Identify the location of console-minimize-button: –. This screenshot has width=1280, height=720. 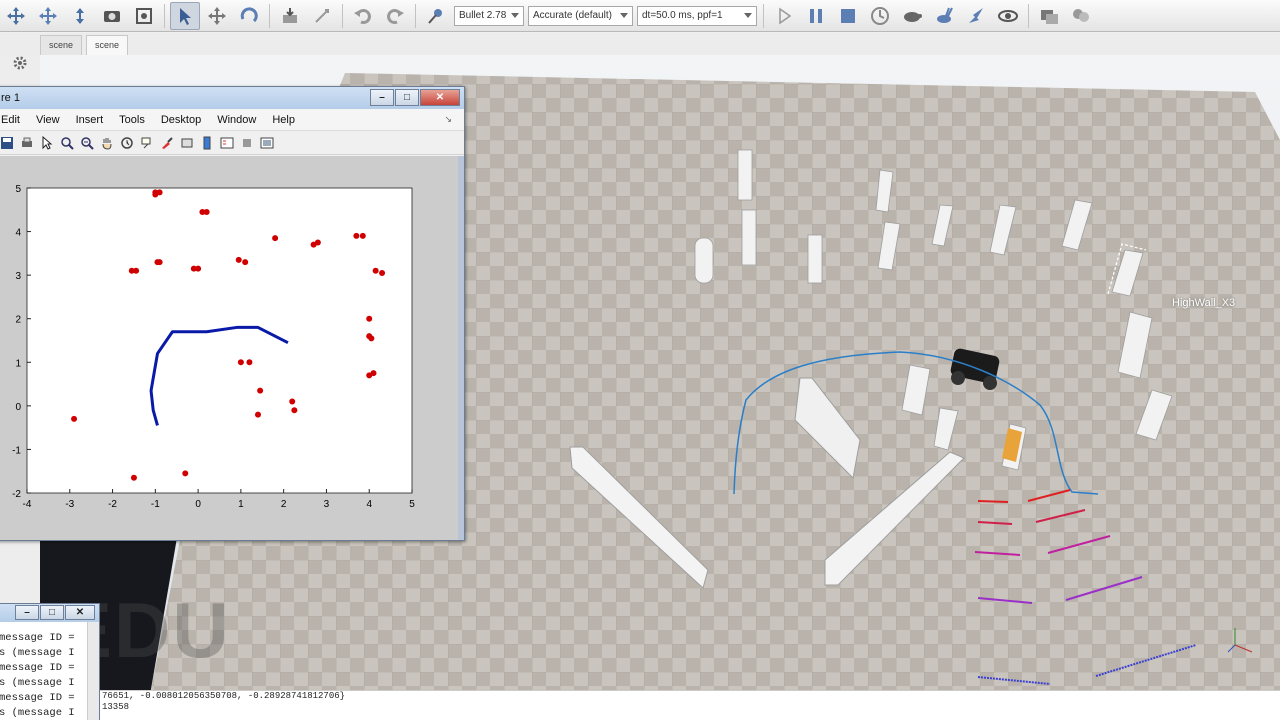
(27, 612).